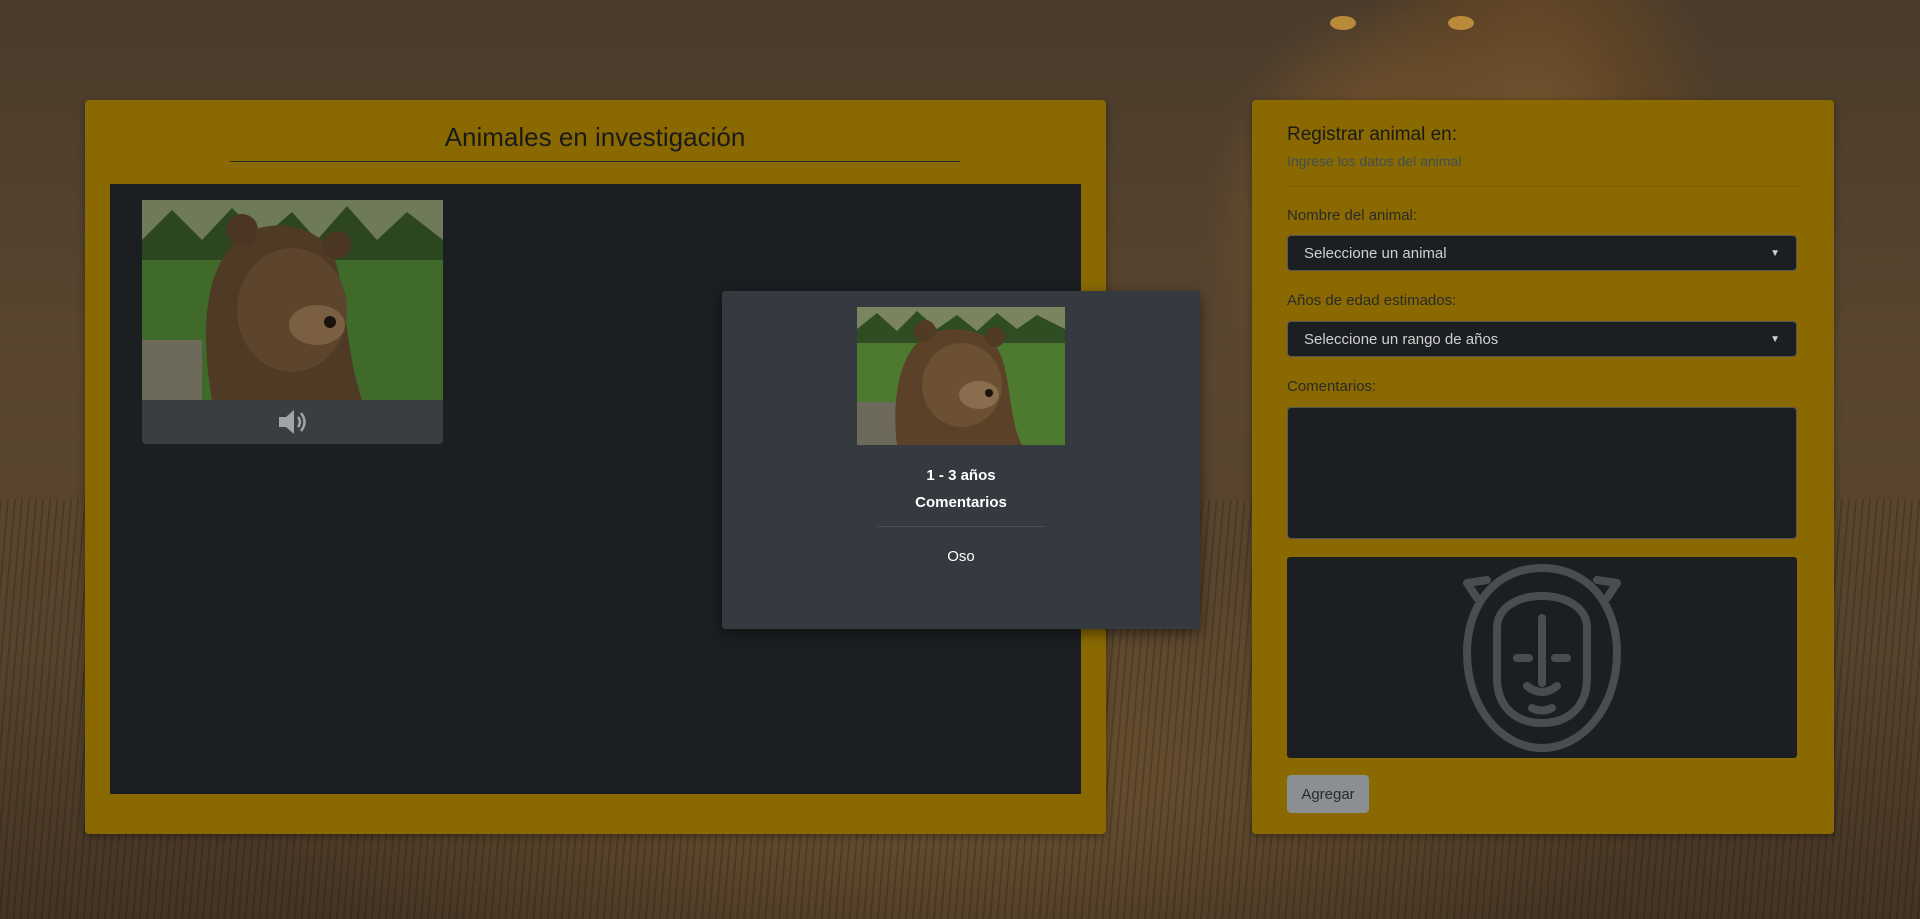  Describe the element at coordinates (1372, 300) in the screenshot. I see `age-label: Años de edad estimados:` at that location.